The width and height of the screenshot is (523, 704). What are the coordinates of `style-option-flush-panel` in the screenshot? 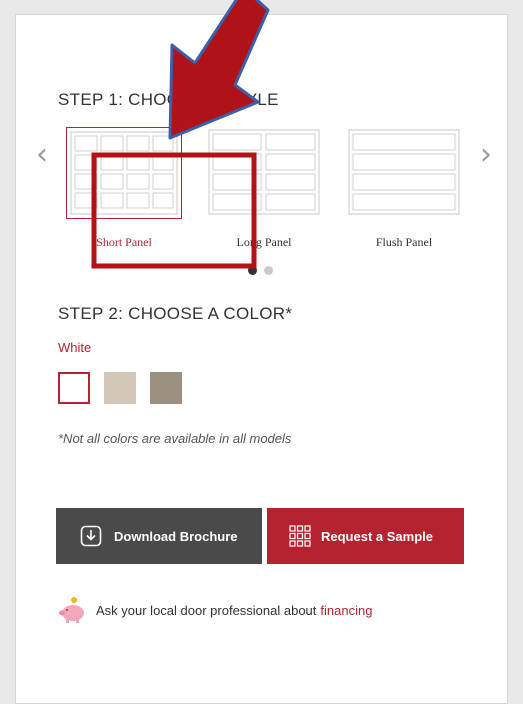 It's located at (404, 173).